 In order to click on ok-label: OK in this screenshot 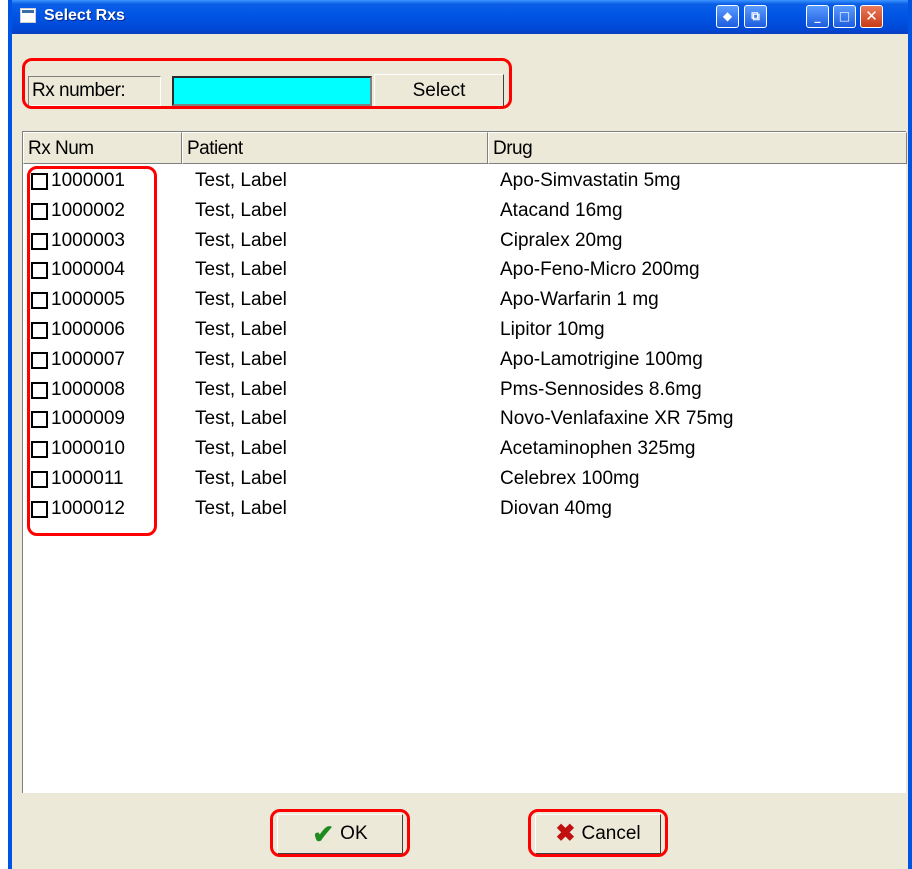, I will do `click(354, 833)`.